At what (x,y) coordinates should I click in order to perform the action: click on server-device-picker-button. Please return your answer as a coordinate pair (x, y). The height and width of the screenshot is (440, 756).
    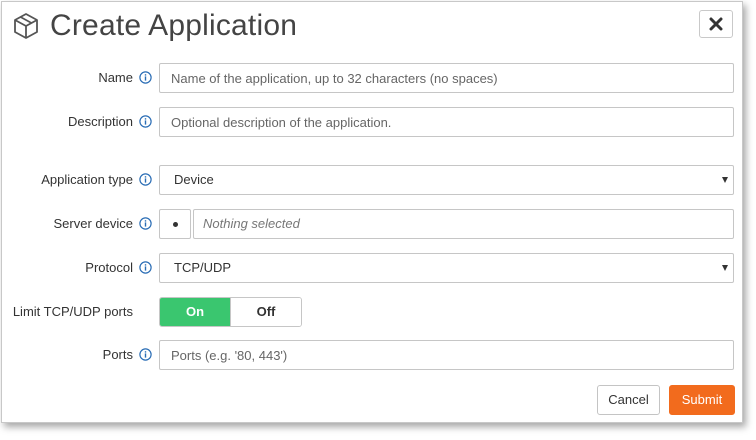
    Looking at the image, I should click on (175, 224).